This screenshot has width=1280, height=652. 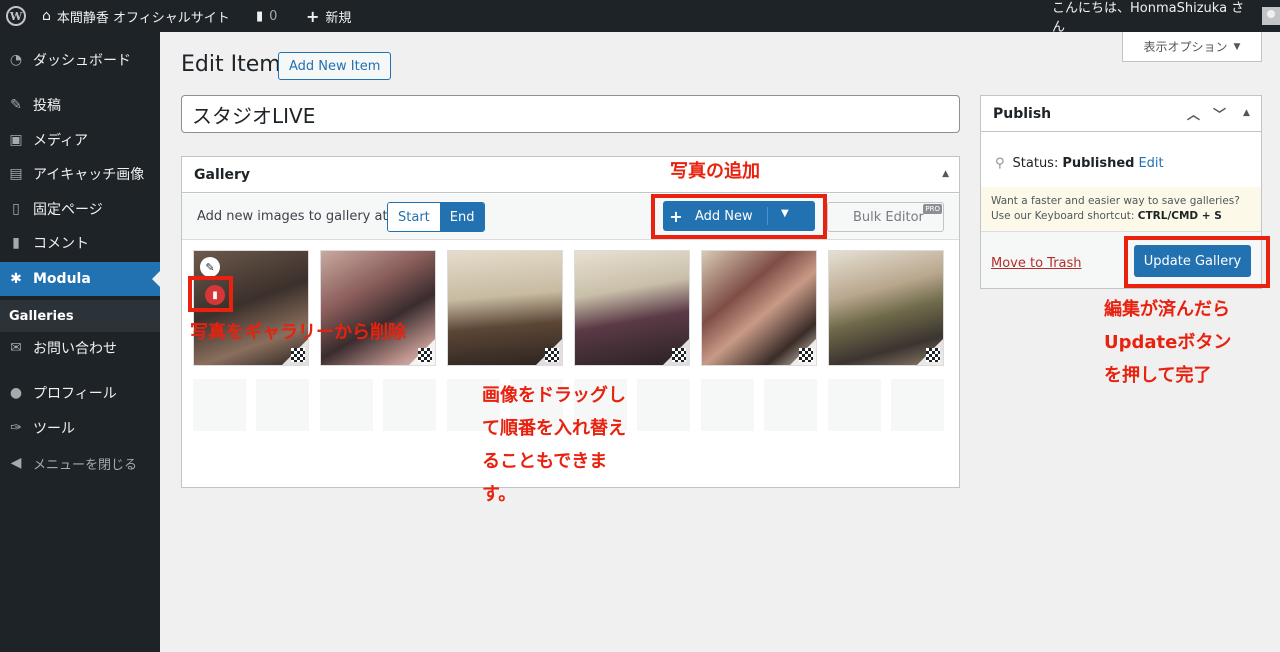 I want to click on bulk-editor-label: Bulk Editor, so click(x=888, y=217).